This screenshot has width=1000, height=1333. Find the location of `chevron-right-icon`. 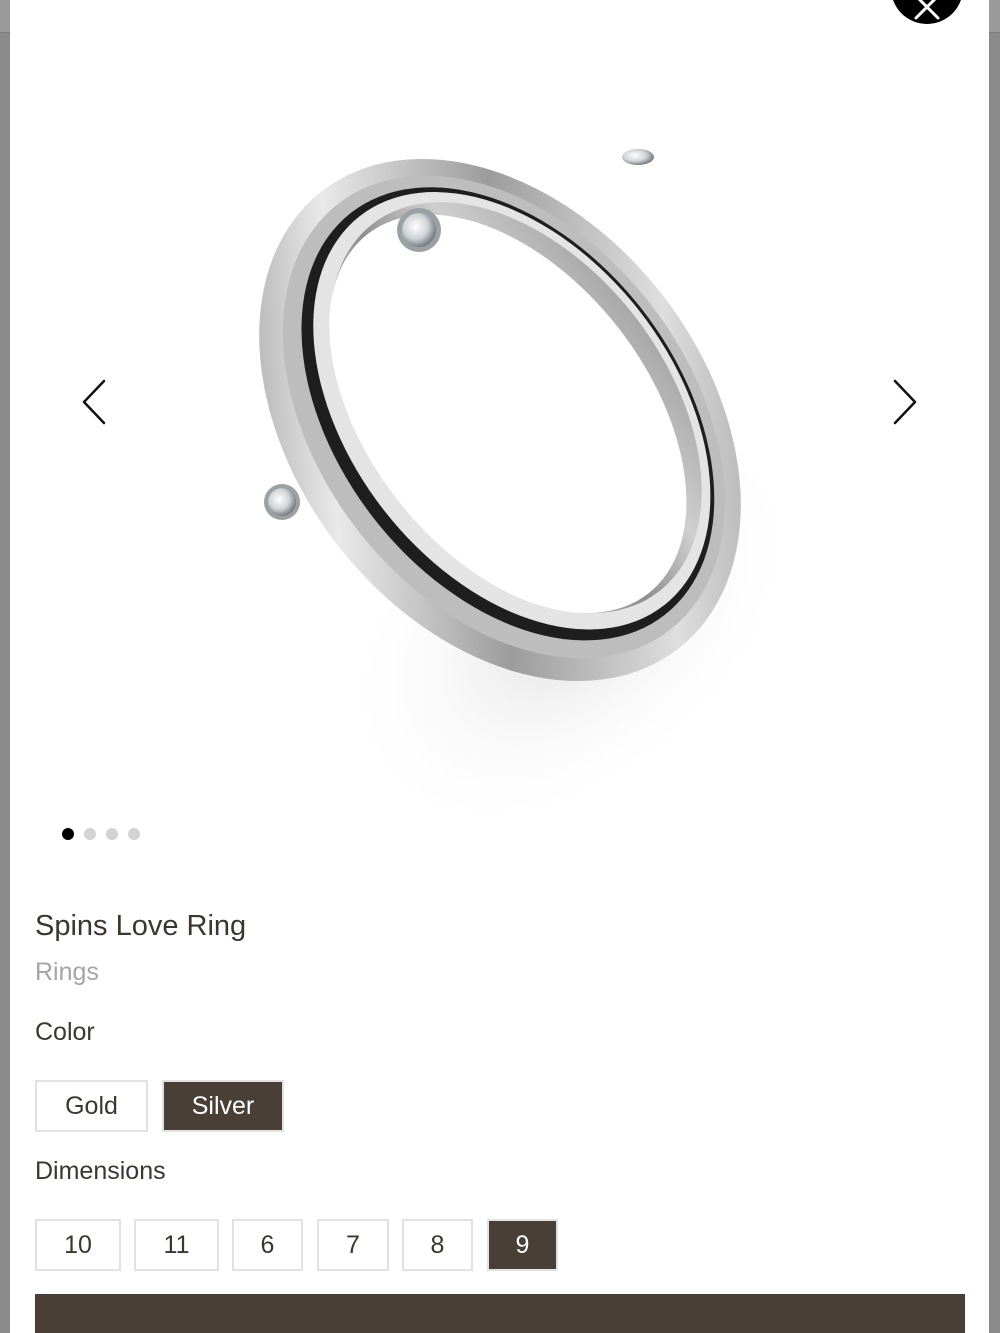

chevron-right-icon is located at coordinates (905, 402).